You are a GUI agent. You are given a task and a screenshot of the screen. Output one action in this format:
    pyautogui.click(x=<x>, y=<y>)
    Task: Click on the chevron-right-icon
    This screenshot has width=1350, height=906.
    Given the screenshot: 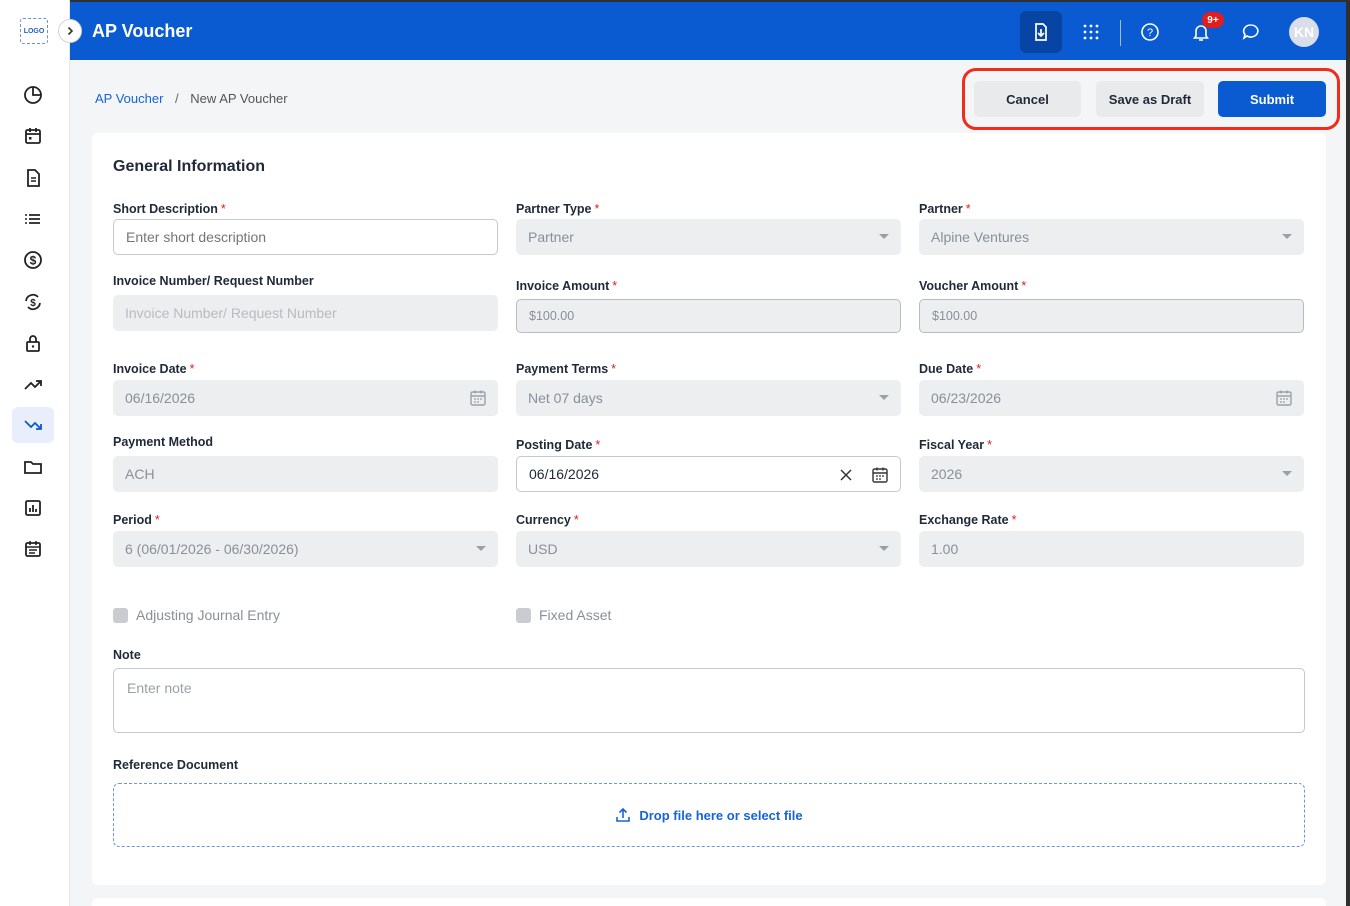 What is the action you would take?
    pyautogui.click(x=70, y=31)
    